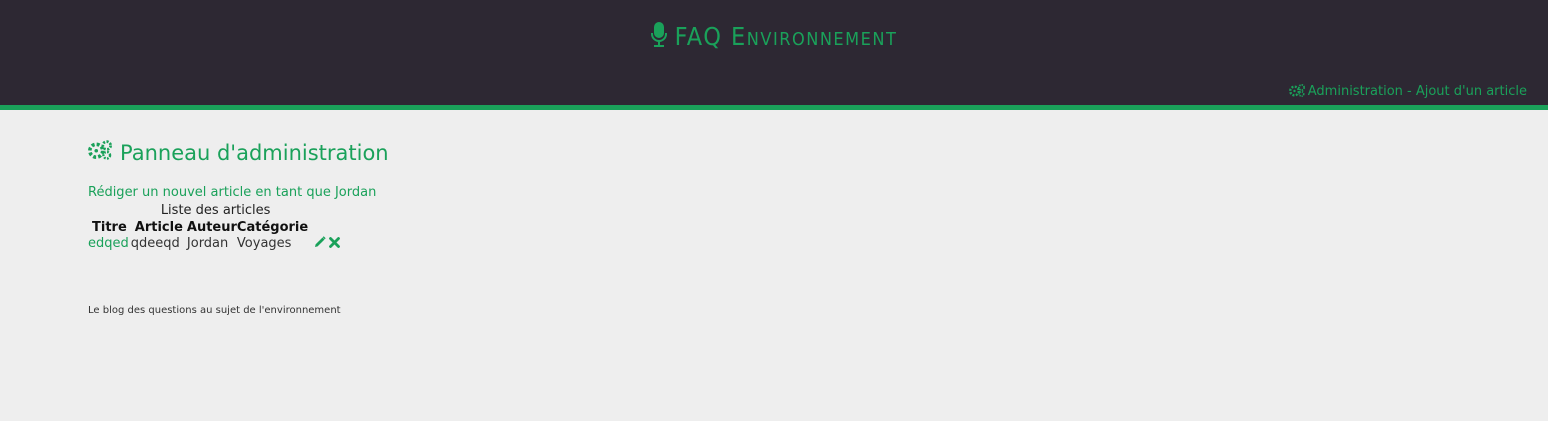  What do you see at coordinates (109, 227) in the screenshot?
I see `column-header-title: Titre` at bounding box center [109, 227].